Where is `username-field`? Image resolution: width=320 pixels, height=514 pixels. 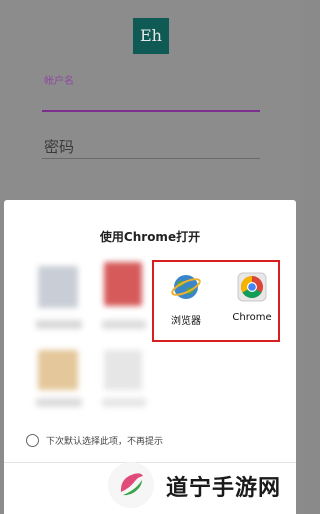 username-field is located at coordinates (151, 111).